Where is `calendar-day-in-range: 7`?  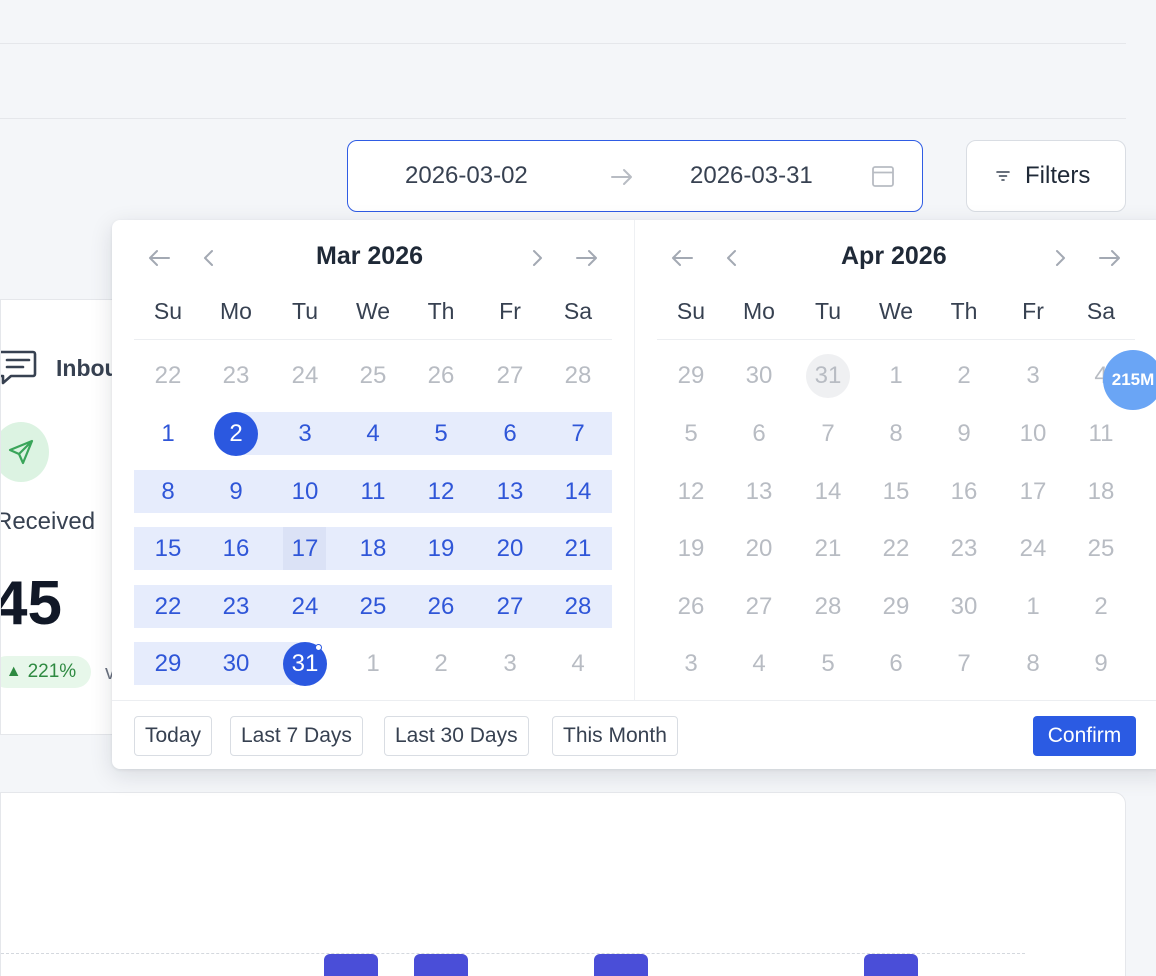 calendar-day-in-range: 7 is located at coordinates (578, 434).